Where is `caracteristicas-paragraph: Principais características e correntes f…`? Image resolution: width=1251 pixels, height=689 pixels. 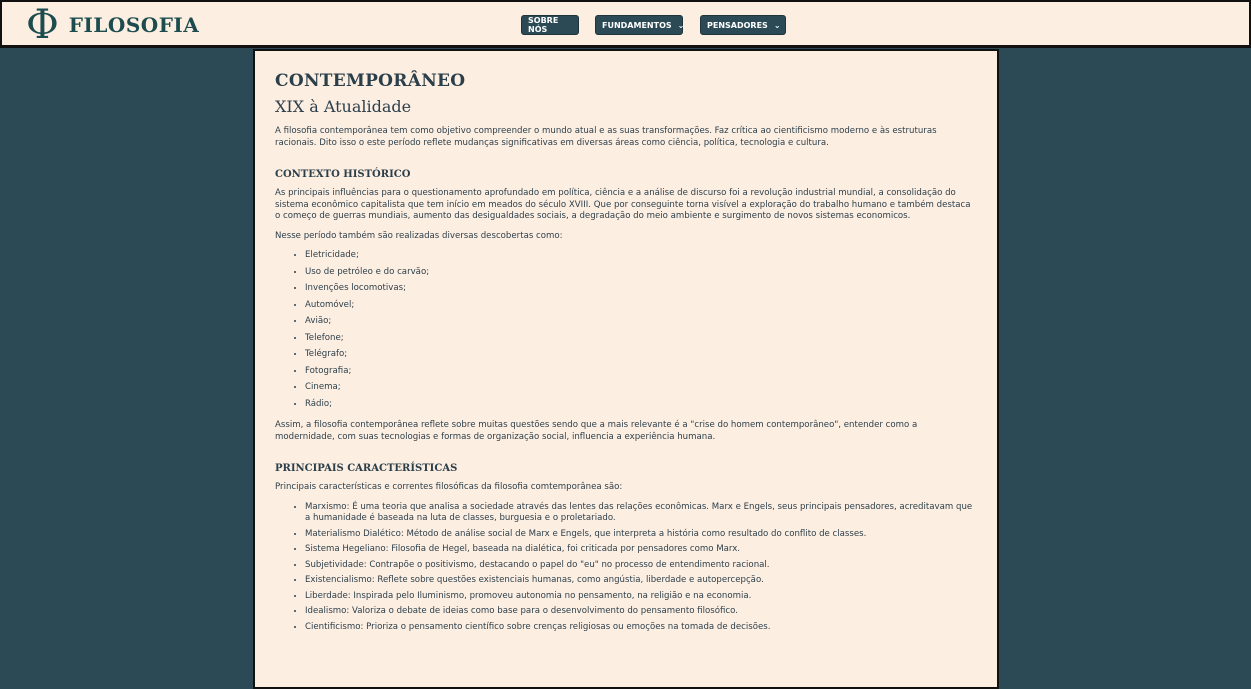
caracteristicas-paragraph: Principais características e correntes f… is located at coordinates (449, 487).